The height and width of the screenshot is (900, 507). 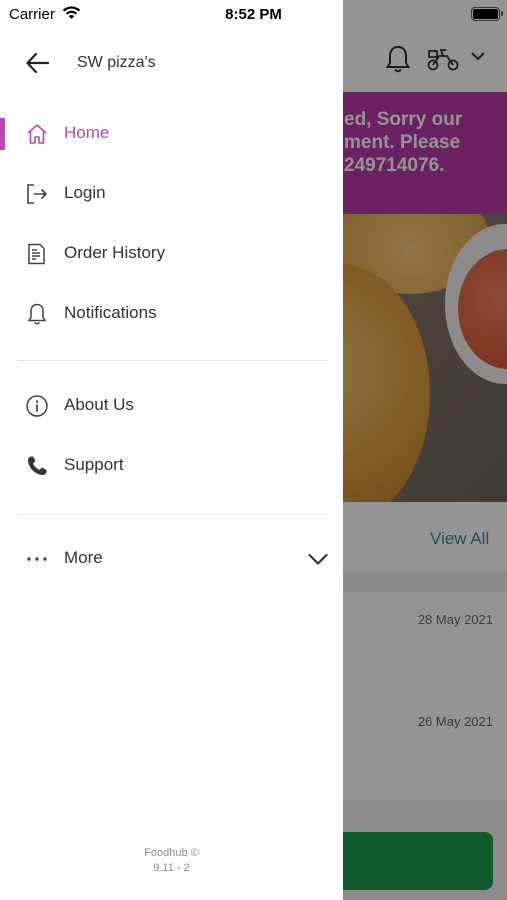 I want to click on active-indicator, so click(x=2, y=134).